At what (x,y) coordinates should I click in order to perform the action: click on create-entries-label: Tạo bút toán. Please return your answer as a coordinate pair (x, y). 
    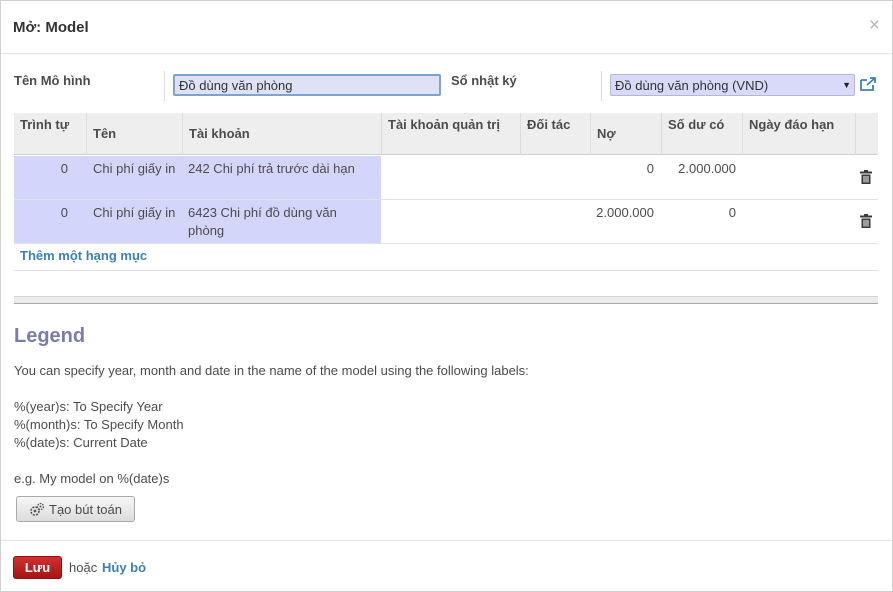
    Looking at the image, I should click on (85, 509).